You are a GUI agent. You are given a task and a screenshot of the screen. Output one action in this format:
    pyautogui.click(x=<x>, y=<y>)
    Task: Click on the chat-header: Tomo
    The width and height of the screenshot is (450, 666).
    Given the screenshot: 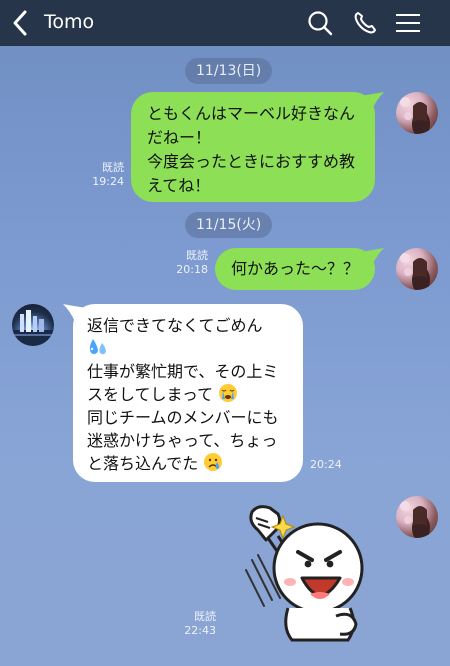 What is the action you would take?
    pyautogui.click(x=225, y=23)
    